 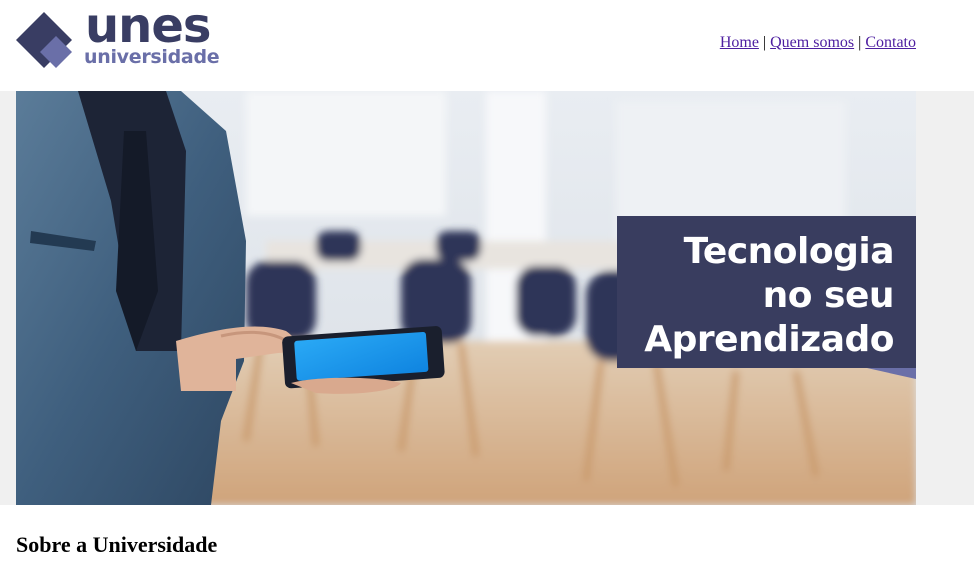 What do you see at coordinates (152, 57) in the screenshot?
I see `logo-secondary-text: universidade` at bounding box center [152, 57].